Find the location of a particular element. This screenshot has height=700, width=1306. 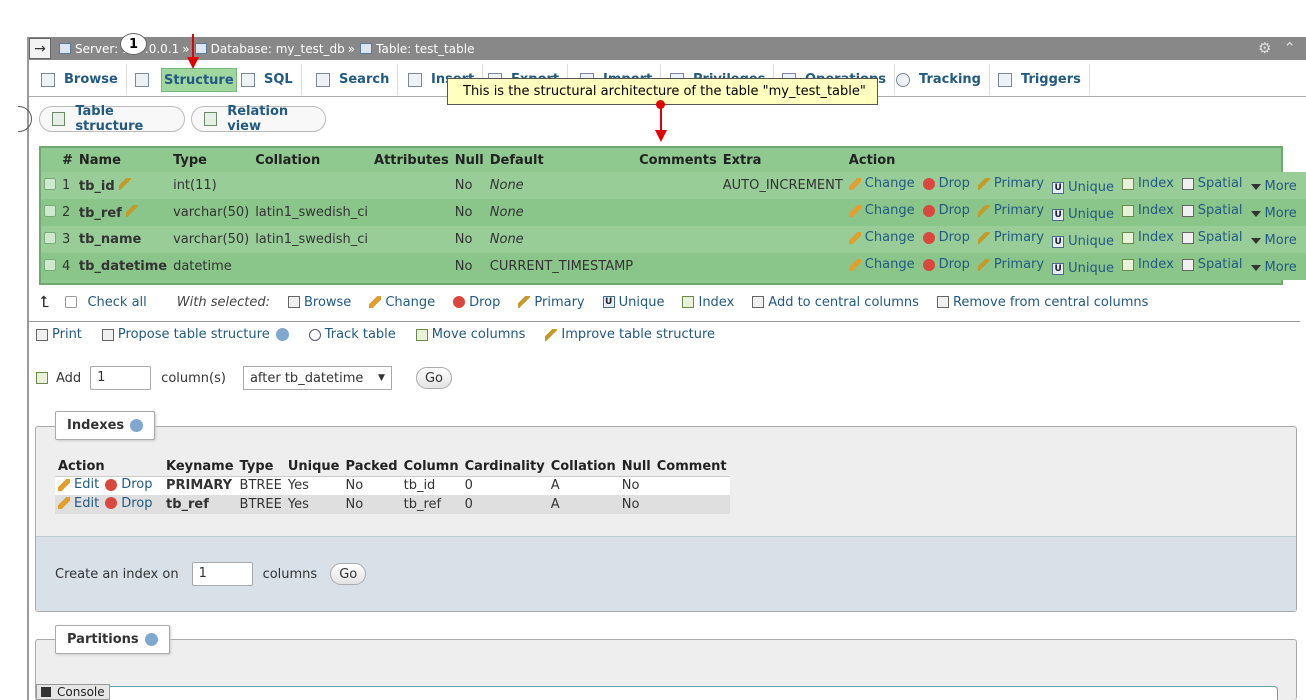

header-name: Name is located at coordinates (123, 160).